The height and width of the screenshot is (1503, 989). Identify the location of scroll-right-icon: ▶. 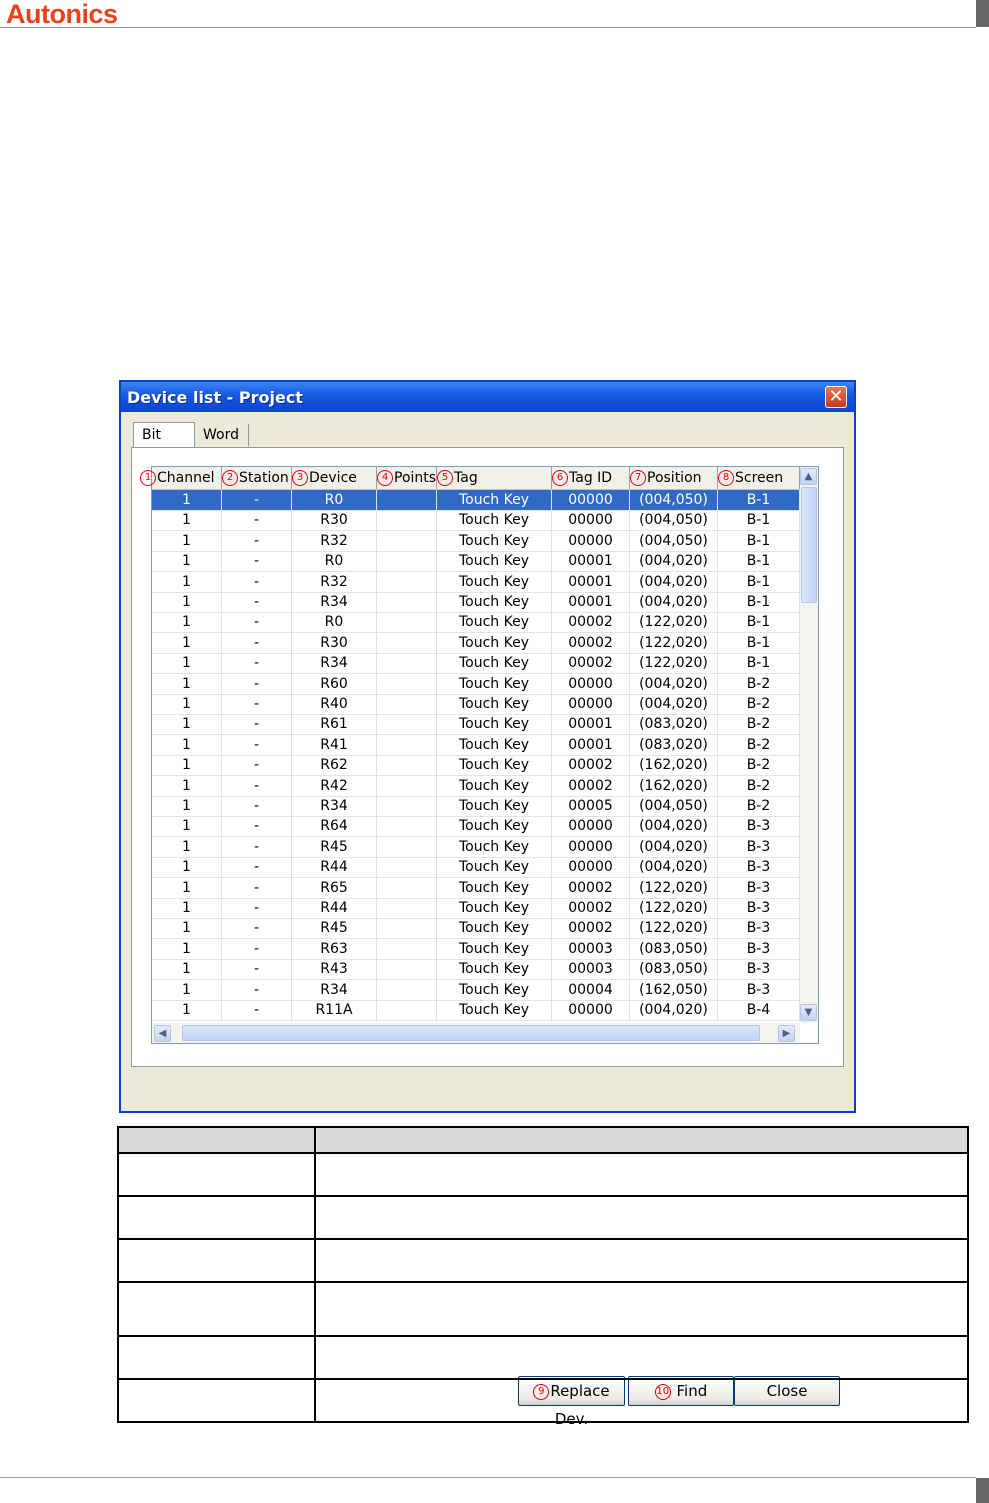
(786, 1033).